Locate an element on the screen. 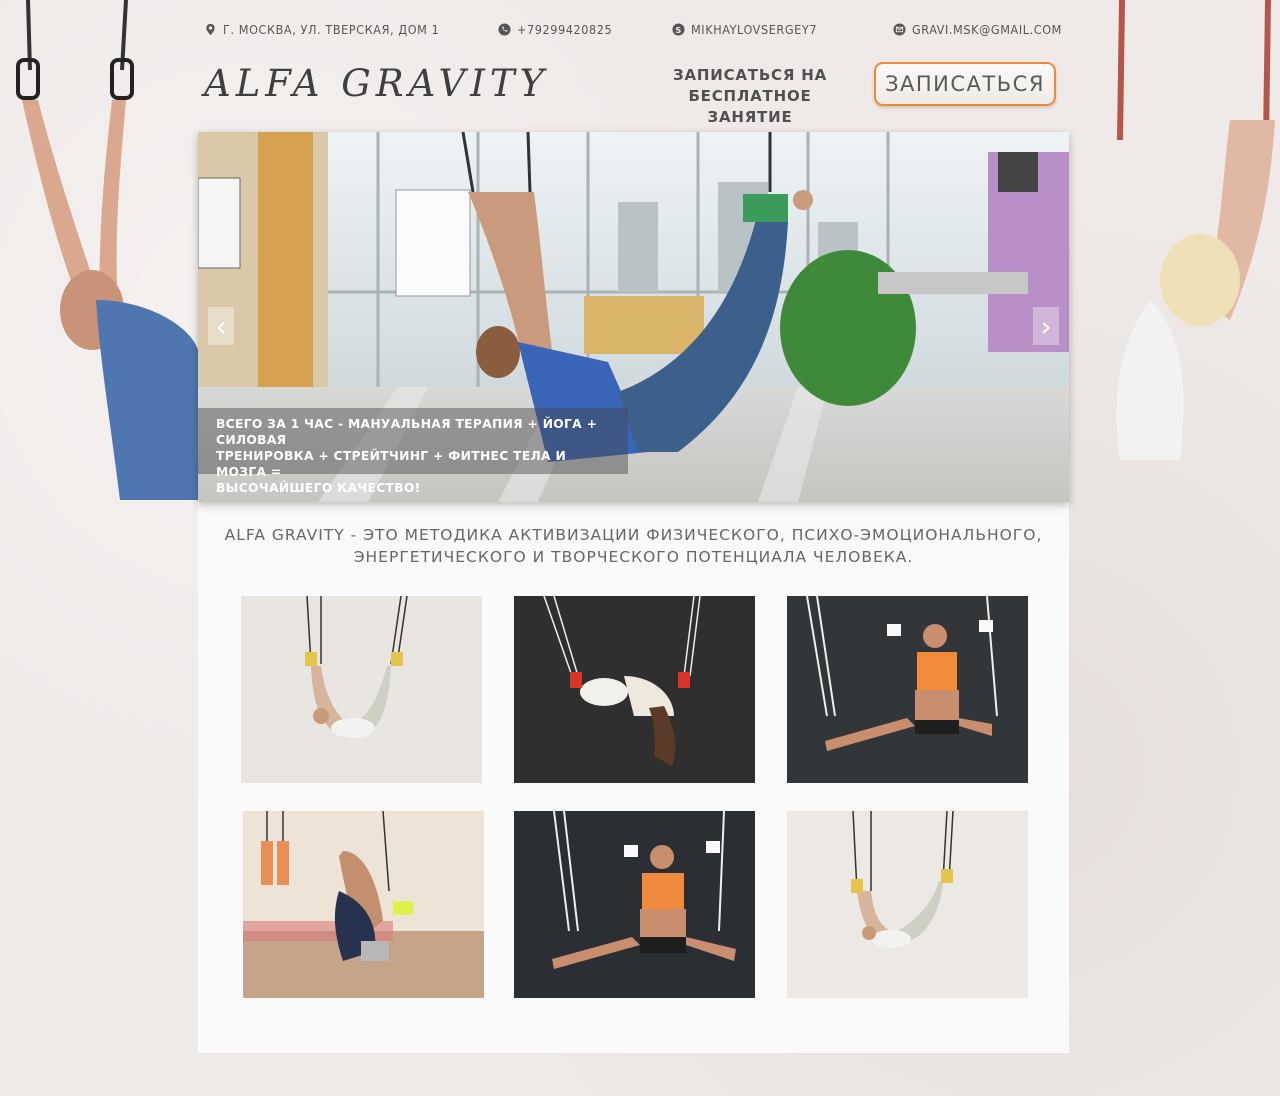 The height and width of the screenshot is (1096, 1280). caption-line-3: ВЫСОЧАЙШЕГО КАЧЕСТВО! is located at coordinates (318, 488).